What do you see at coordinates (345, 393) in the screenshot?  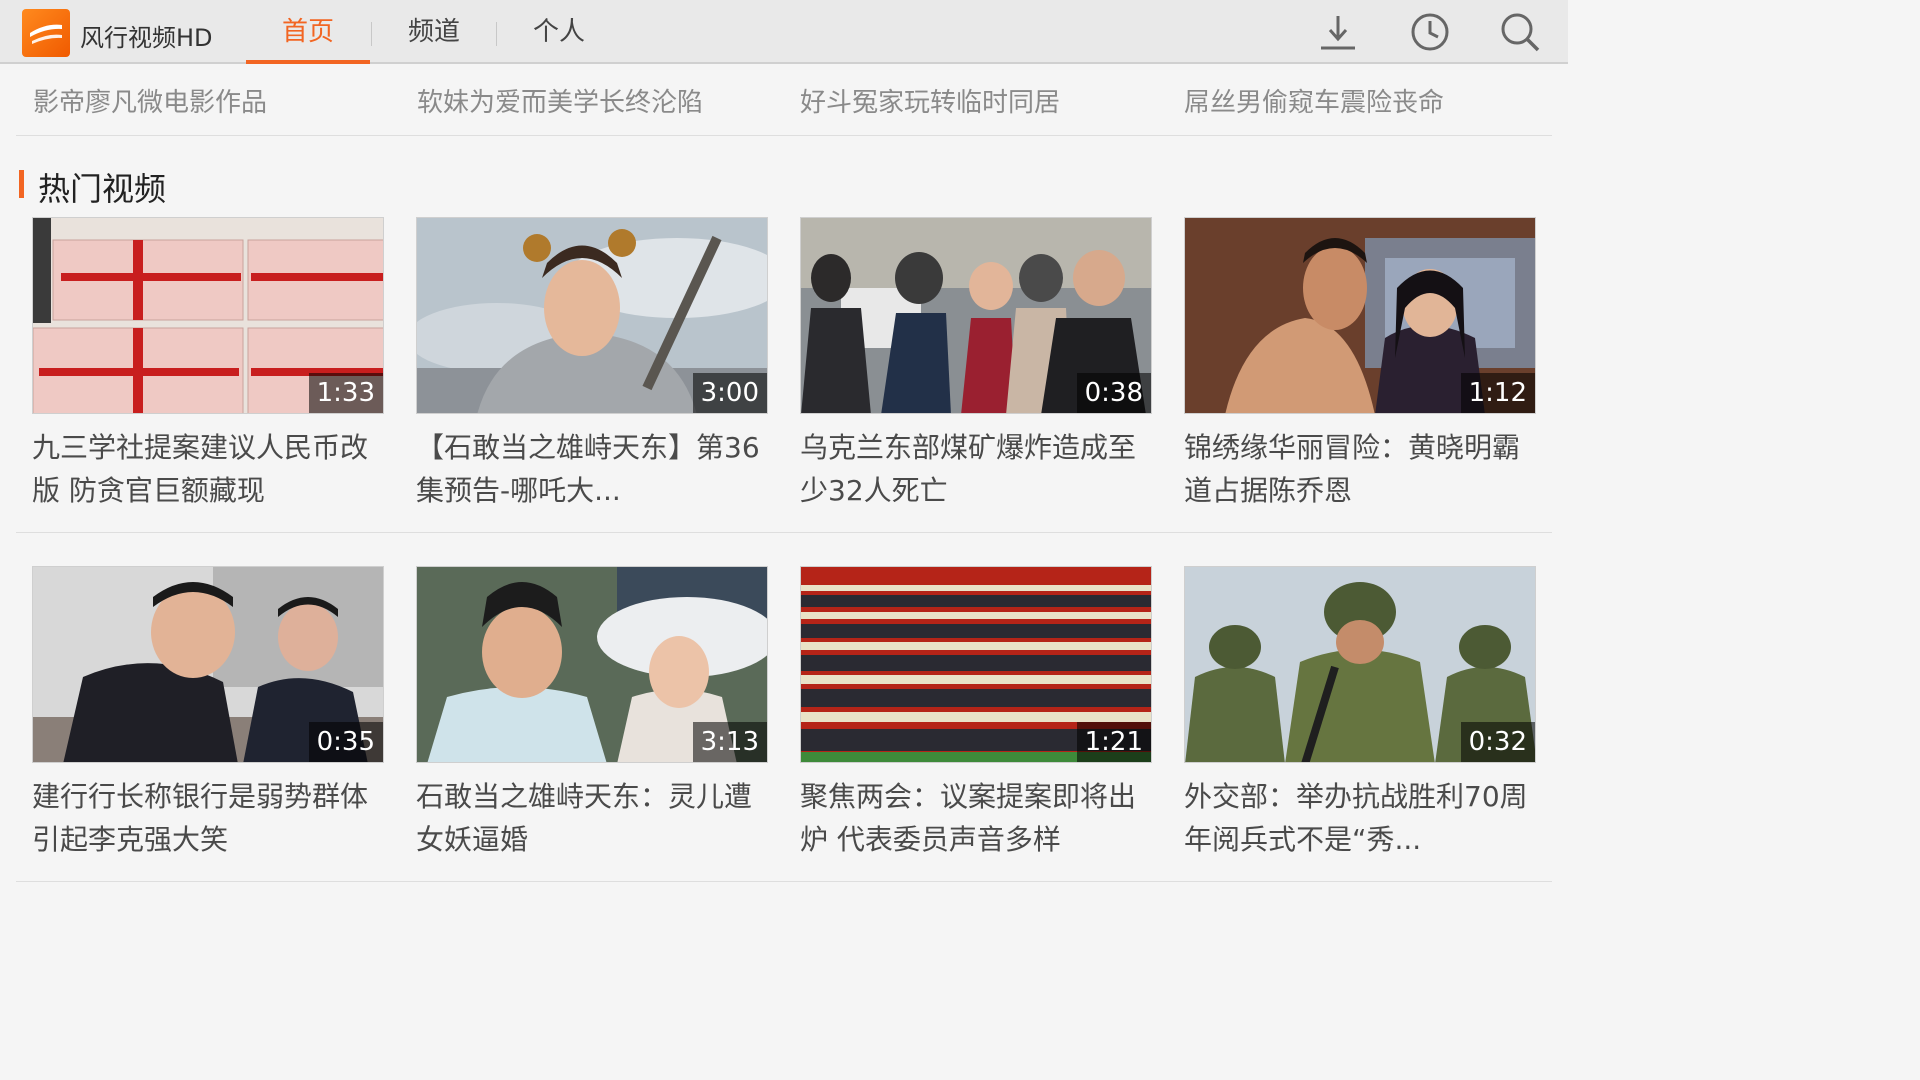 I see `video-duration: 1:33` at bounding box center [345, 393].